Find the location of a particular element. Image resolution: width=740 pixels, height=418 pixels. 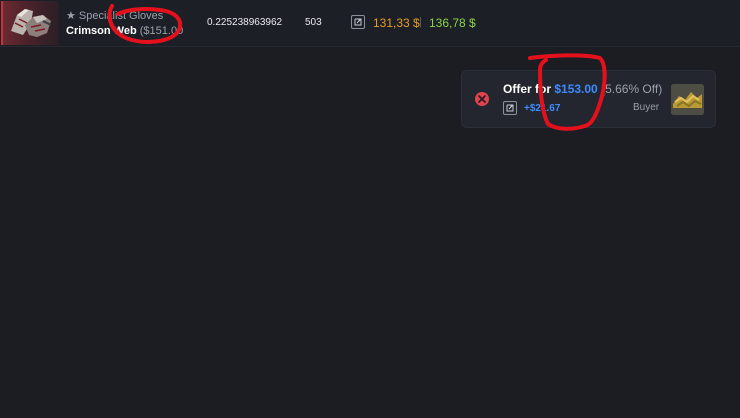

buyer-avatar is located at coordinates (687, 99).